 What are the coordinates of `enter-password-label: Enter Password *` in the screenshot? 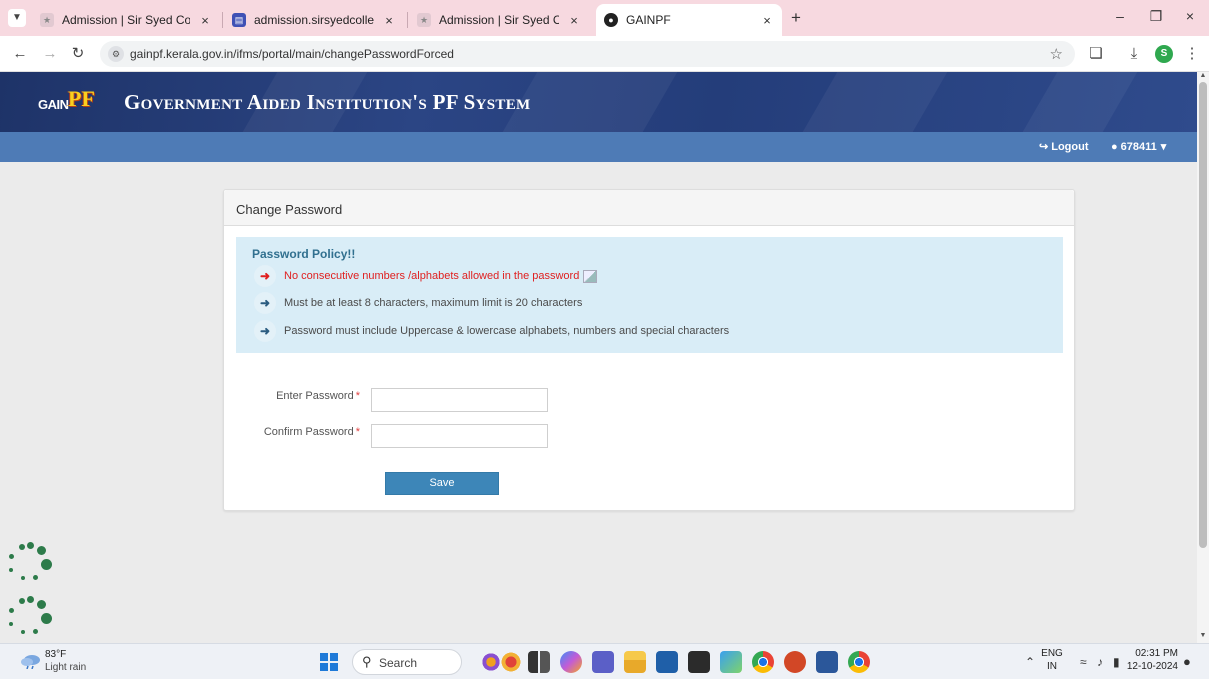 It's located at (302, 396).